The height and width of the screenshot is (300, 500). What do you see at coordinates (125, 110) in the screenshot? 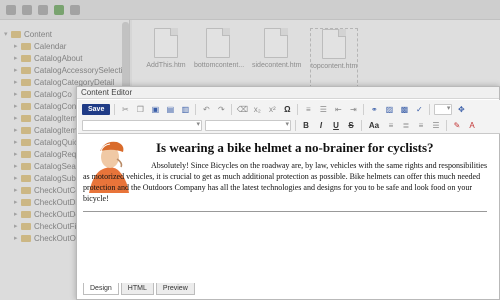
I see `cut-icon: ✂` at bounding box center [125, 110].